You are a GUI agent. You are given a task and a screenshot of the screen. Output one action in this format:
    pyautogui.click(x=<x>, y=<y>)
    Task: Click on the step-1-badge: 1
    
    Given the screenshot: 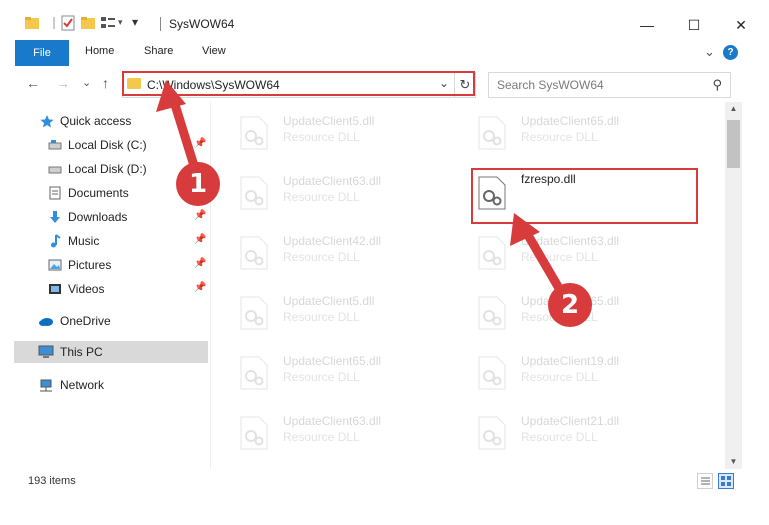 What is the action you would take?
    pyautogui.click(x=198, y=184)
    